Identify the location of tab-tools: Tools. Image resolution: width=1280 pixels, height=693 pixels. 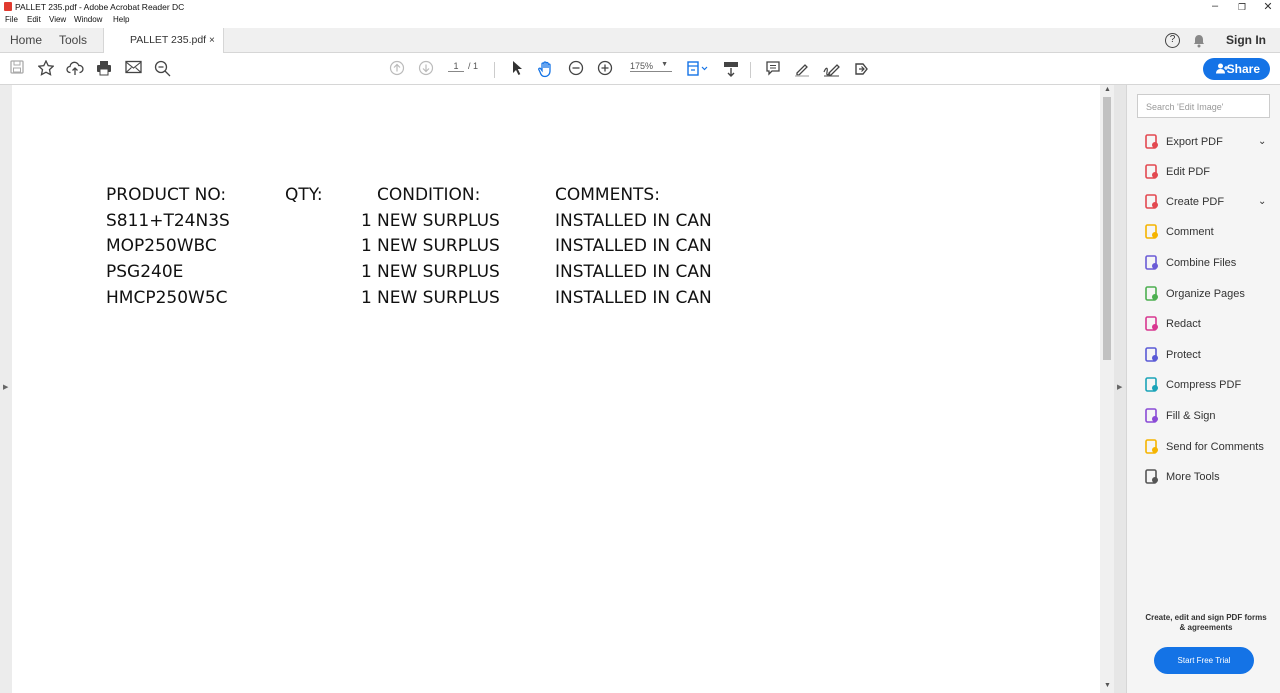
(73, 40).